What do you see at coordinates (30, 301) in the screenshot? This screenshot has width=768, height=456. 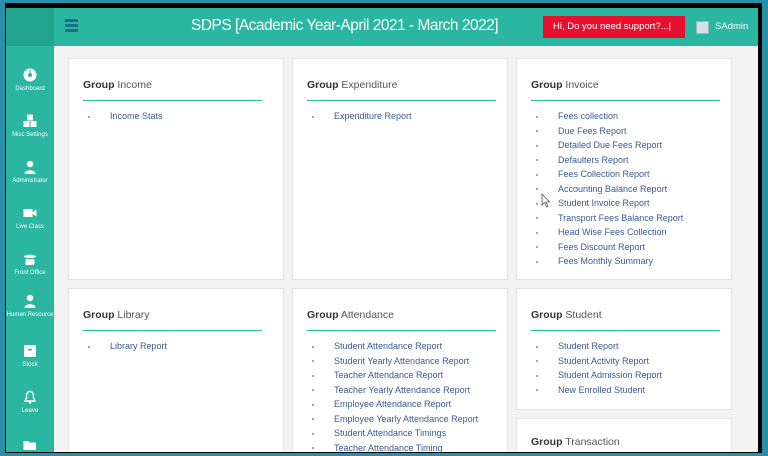 I see `user-tie-icon` at bounding box center [30, 301].